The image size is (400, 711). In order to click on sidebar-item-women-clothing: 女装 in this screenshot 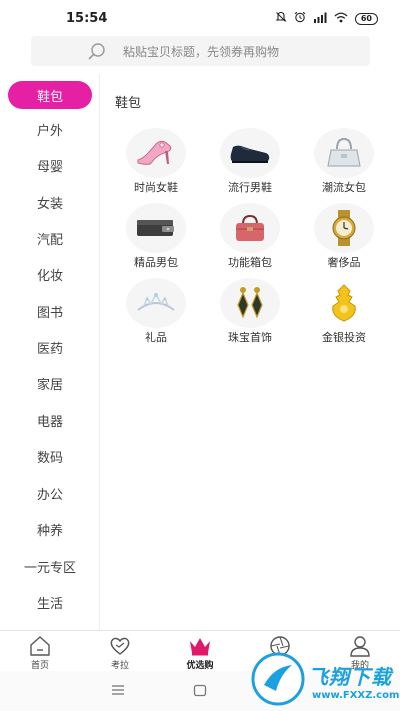, I will do `click(50, 202)`.